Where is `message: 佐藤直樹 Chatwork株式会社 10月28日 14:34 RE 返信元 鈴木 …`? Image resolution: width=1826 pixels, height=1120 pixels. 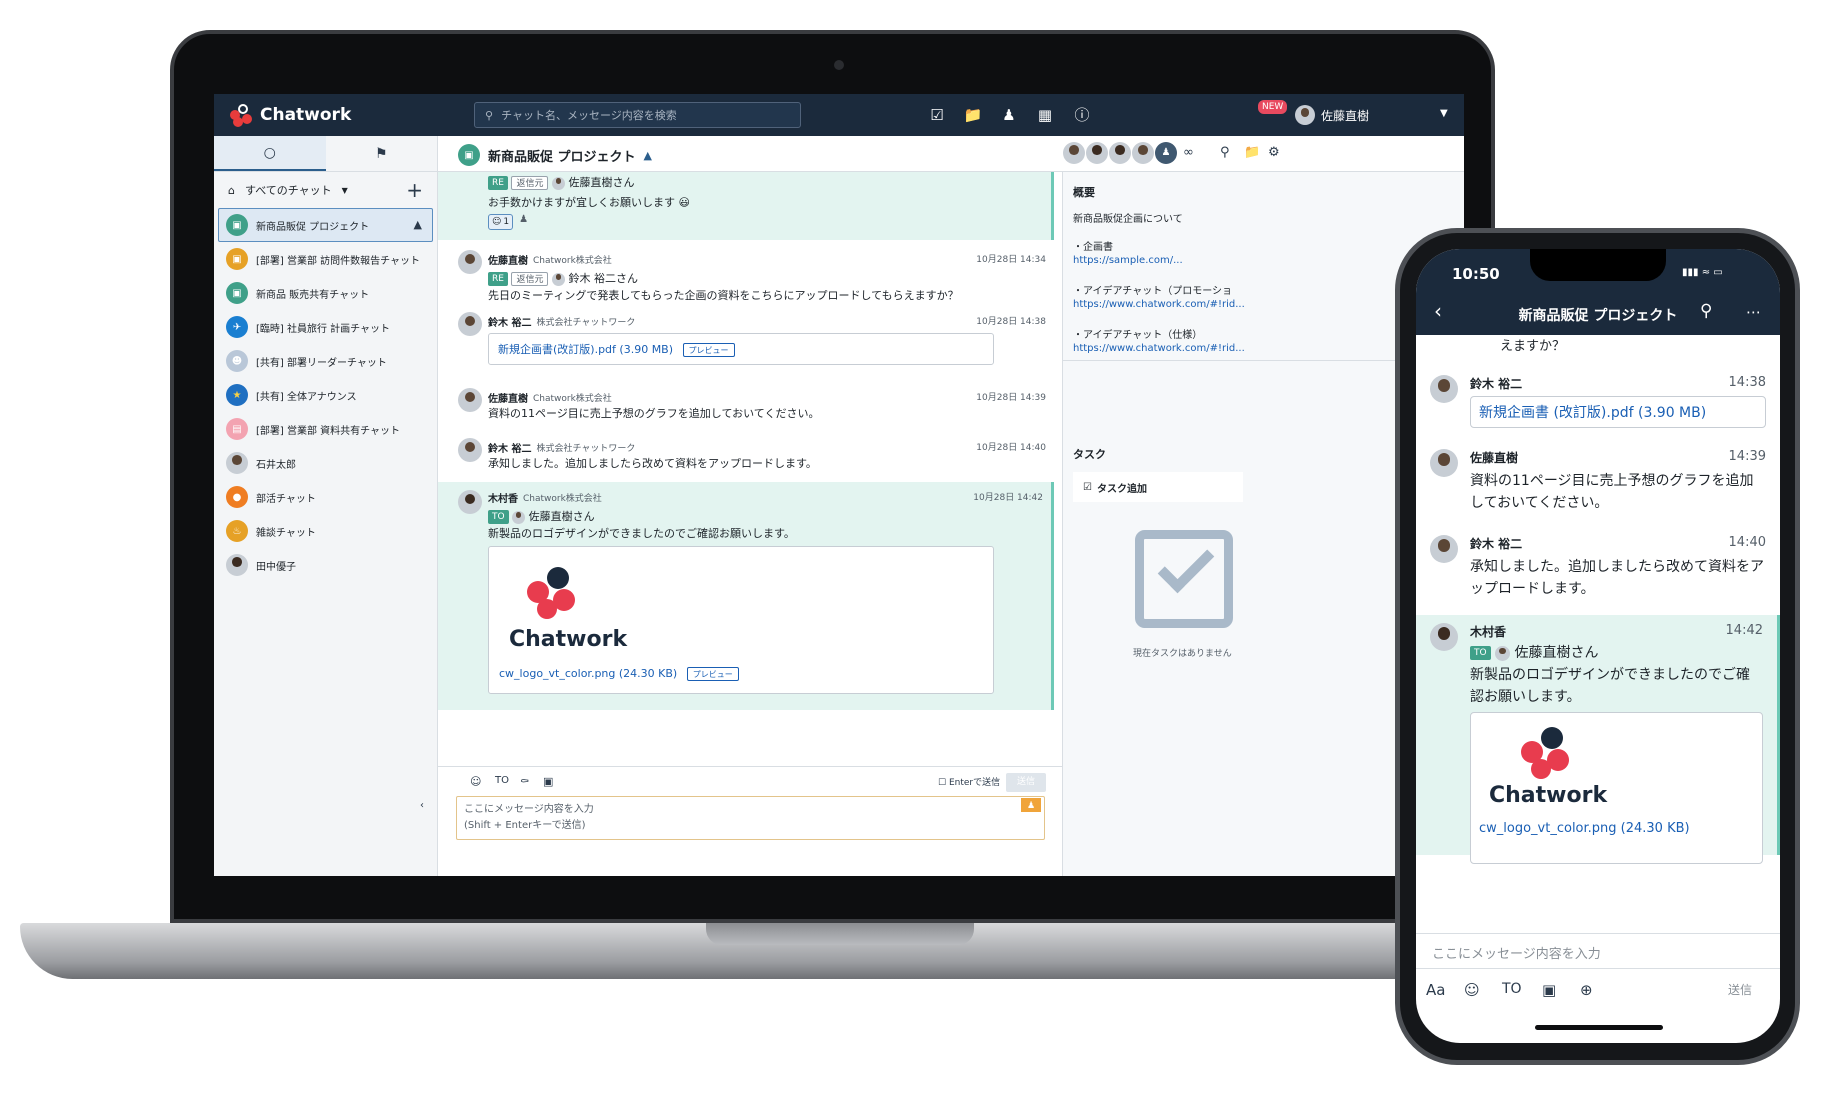
message: 佐藤直樹 Chatwork株式会社 10月28日 14:34 RE 返信元 鈴木 … is located at coordinates (746, 276).